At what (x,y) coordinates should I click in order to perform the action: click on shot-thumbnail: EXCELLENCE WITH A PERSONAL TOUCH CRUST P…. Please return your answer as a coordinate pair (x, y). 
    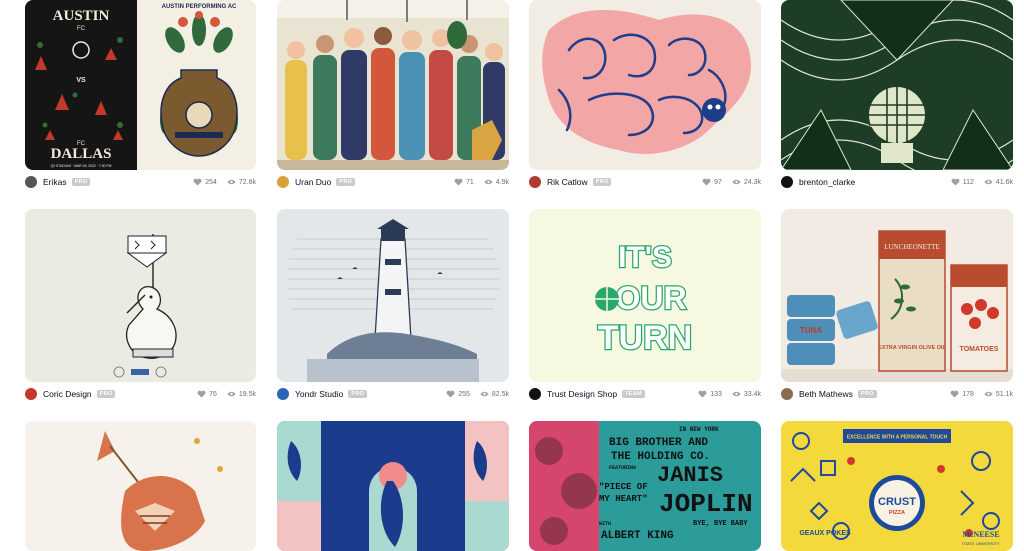
    Looking at the image, I should click on (897, 486).